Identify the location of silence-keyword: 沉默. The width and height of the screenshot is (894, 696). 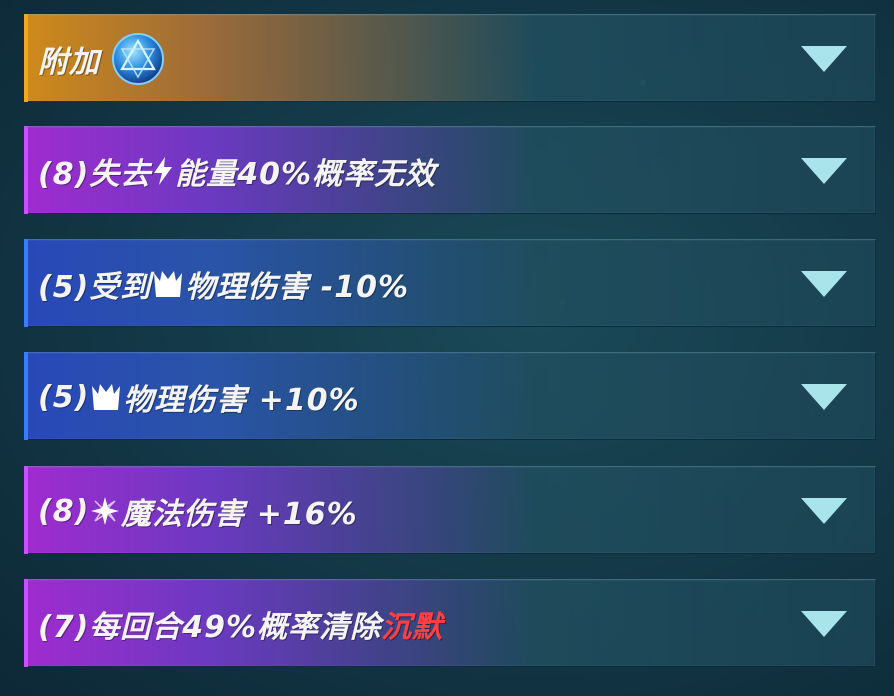
(412, 627).